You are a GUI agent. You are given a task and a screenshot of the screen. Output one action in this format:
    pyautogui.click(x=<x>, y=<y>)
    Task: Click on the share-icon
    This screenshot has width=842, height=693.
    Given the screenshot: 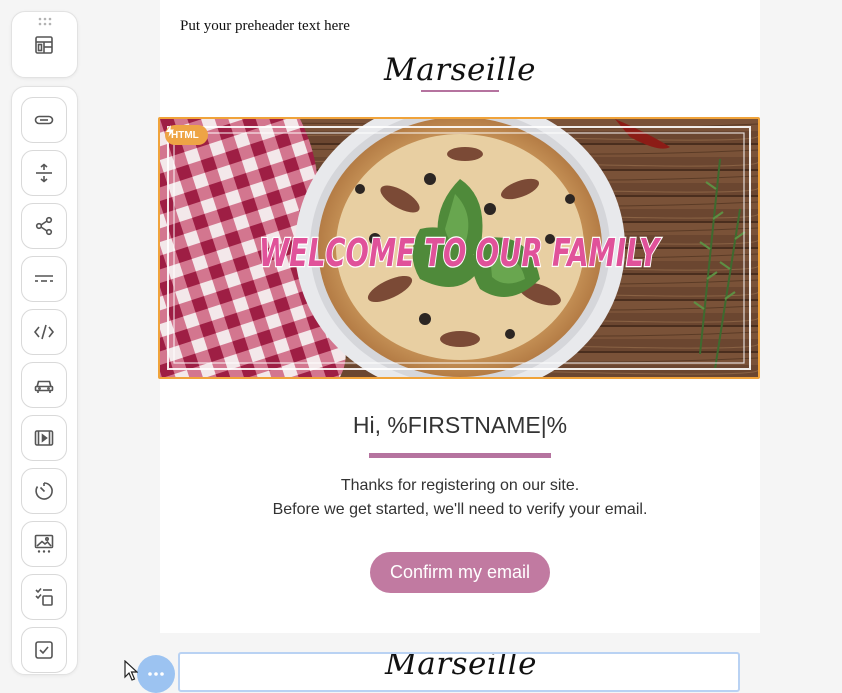 What is the action you would take?
    pyautogui.click(x=44, y=226)
    